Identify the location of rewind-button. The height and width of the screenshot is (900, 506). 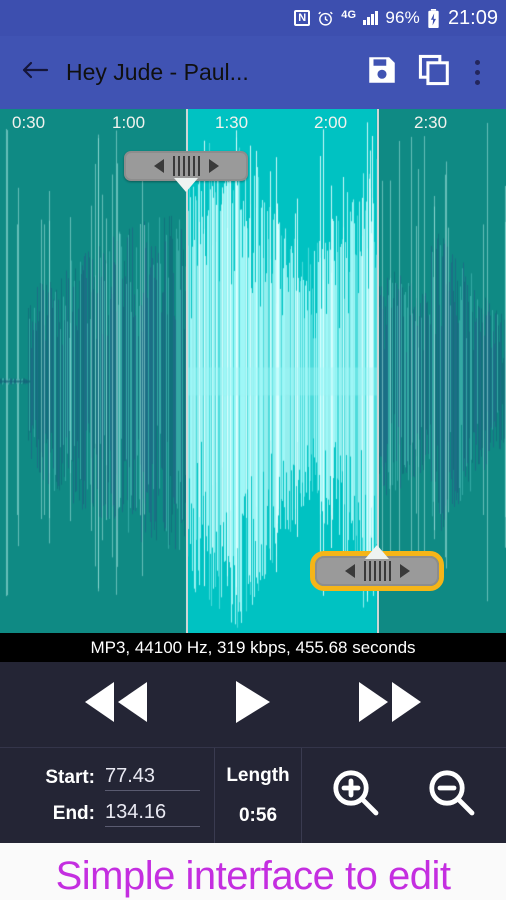
(116, 705).